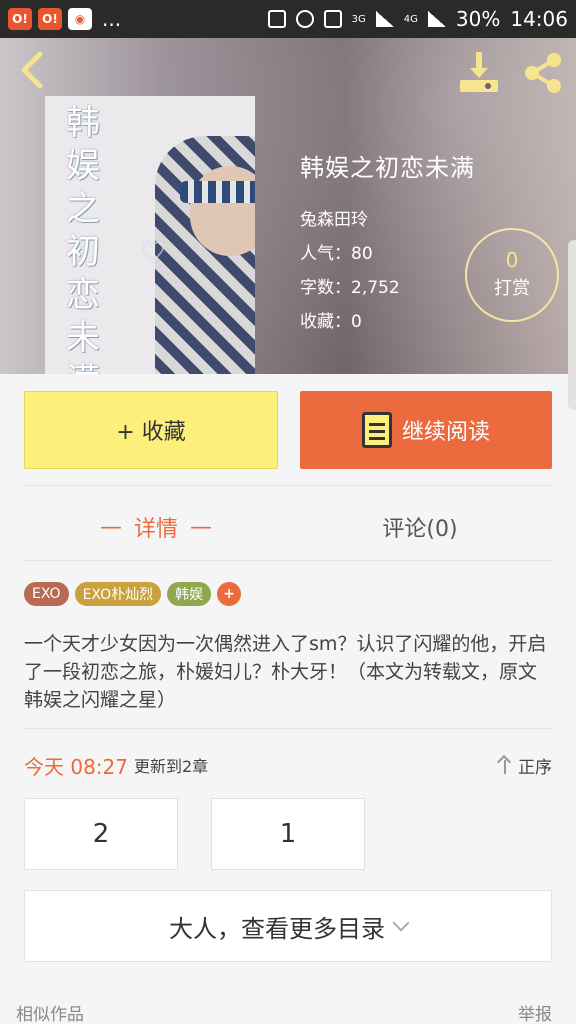 Image resolution: width=576 pixels, height=1024 pixels. Describe the element at coordinates (358, 19) in the screenshot. I see `network-3g-label: 3G` at that location.